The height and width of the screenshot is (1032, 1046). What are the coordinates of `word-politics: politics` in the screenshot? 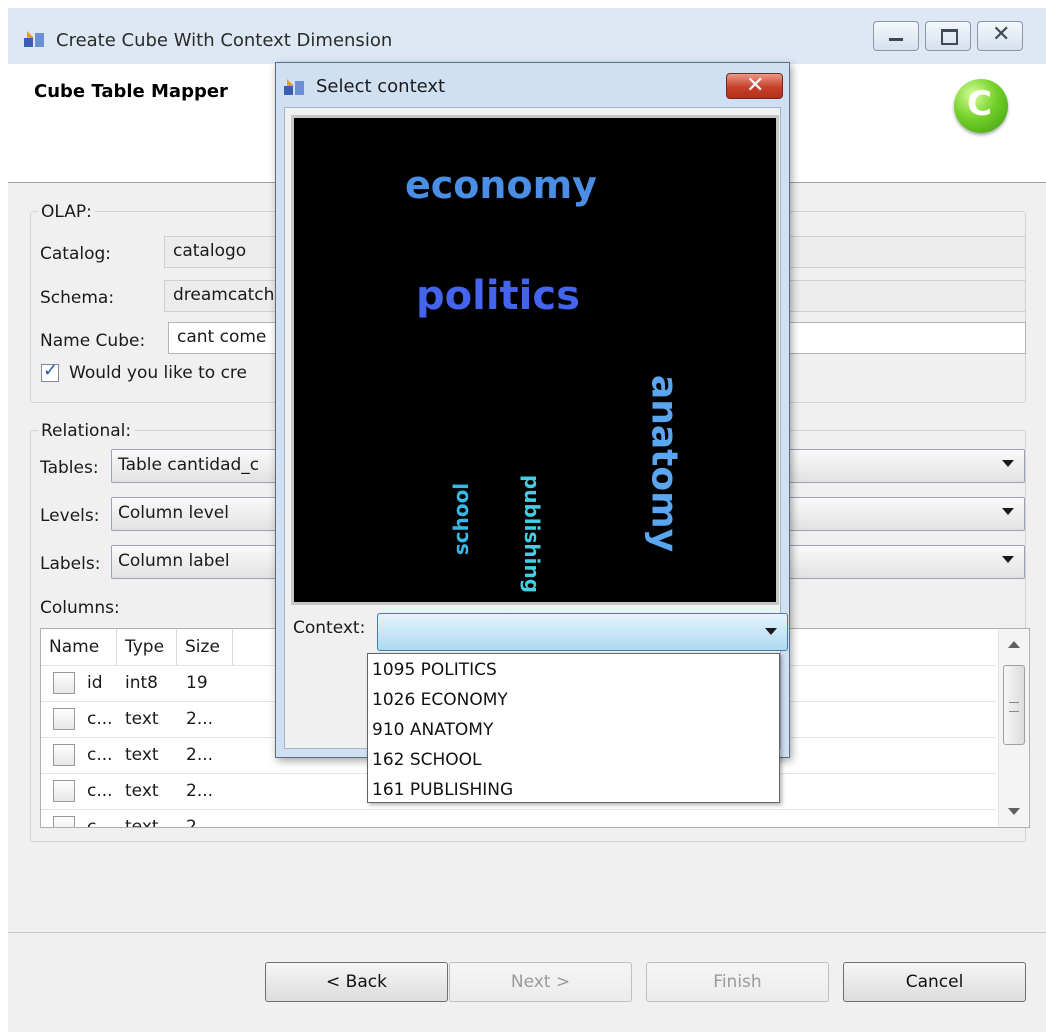 It's located at (498, 296).